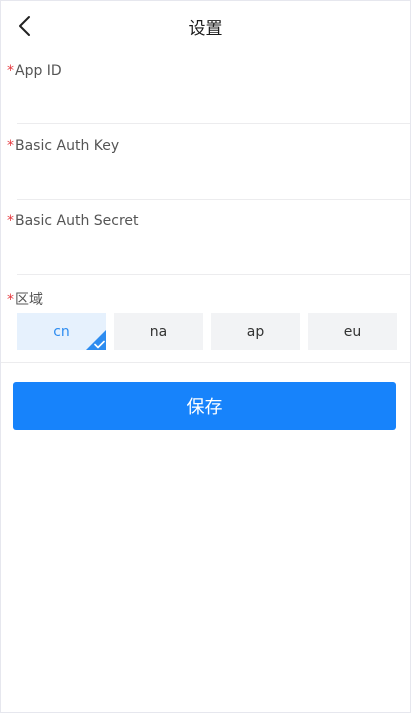 The image size is (411, 713). What do you see at coordinates (212, 254) in the screenshot?
I see `basic-auth-secret-input` at bounding box center [212, 254].